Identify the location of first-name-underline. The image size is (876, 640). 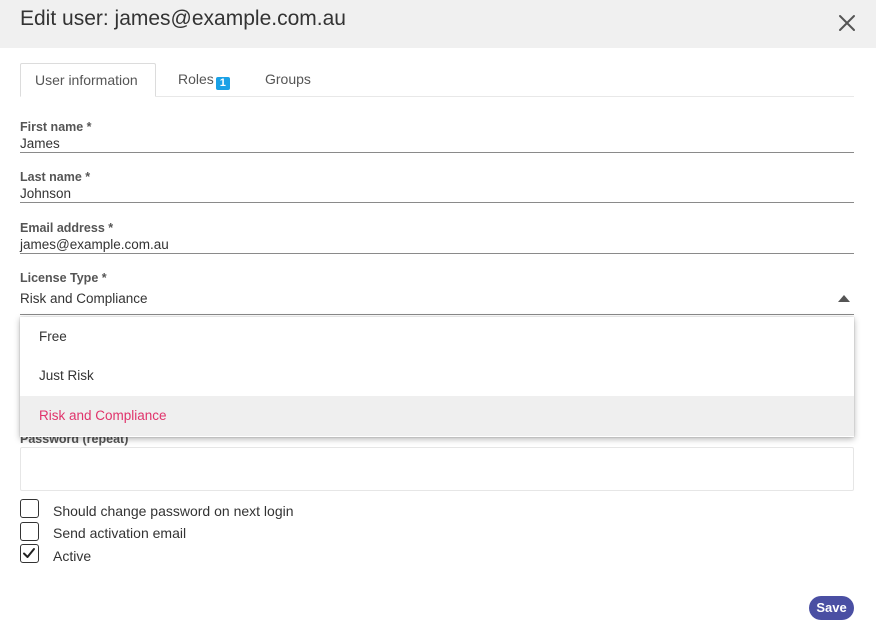
(437, 152).